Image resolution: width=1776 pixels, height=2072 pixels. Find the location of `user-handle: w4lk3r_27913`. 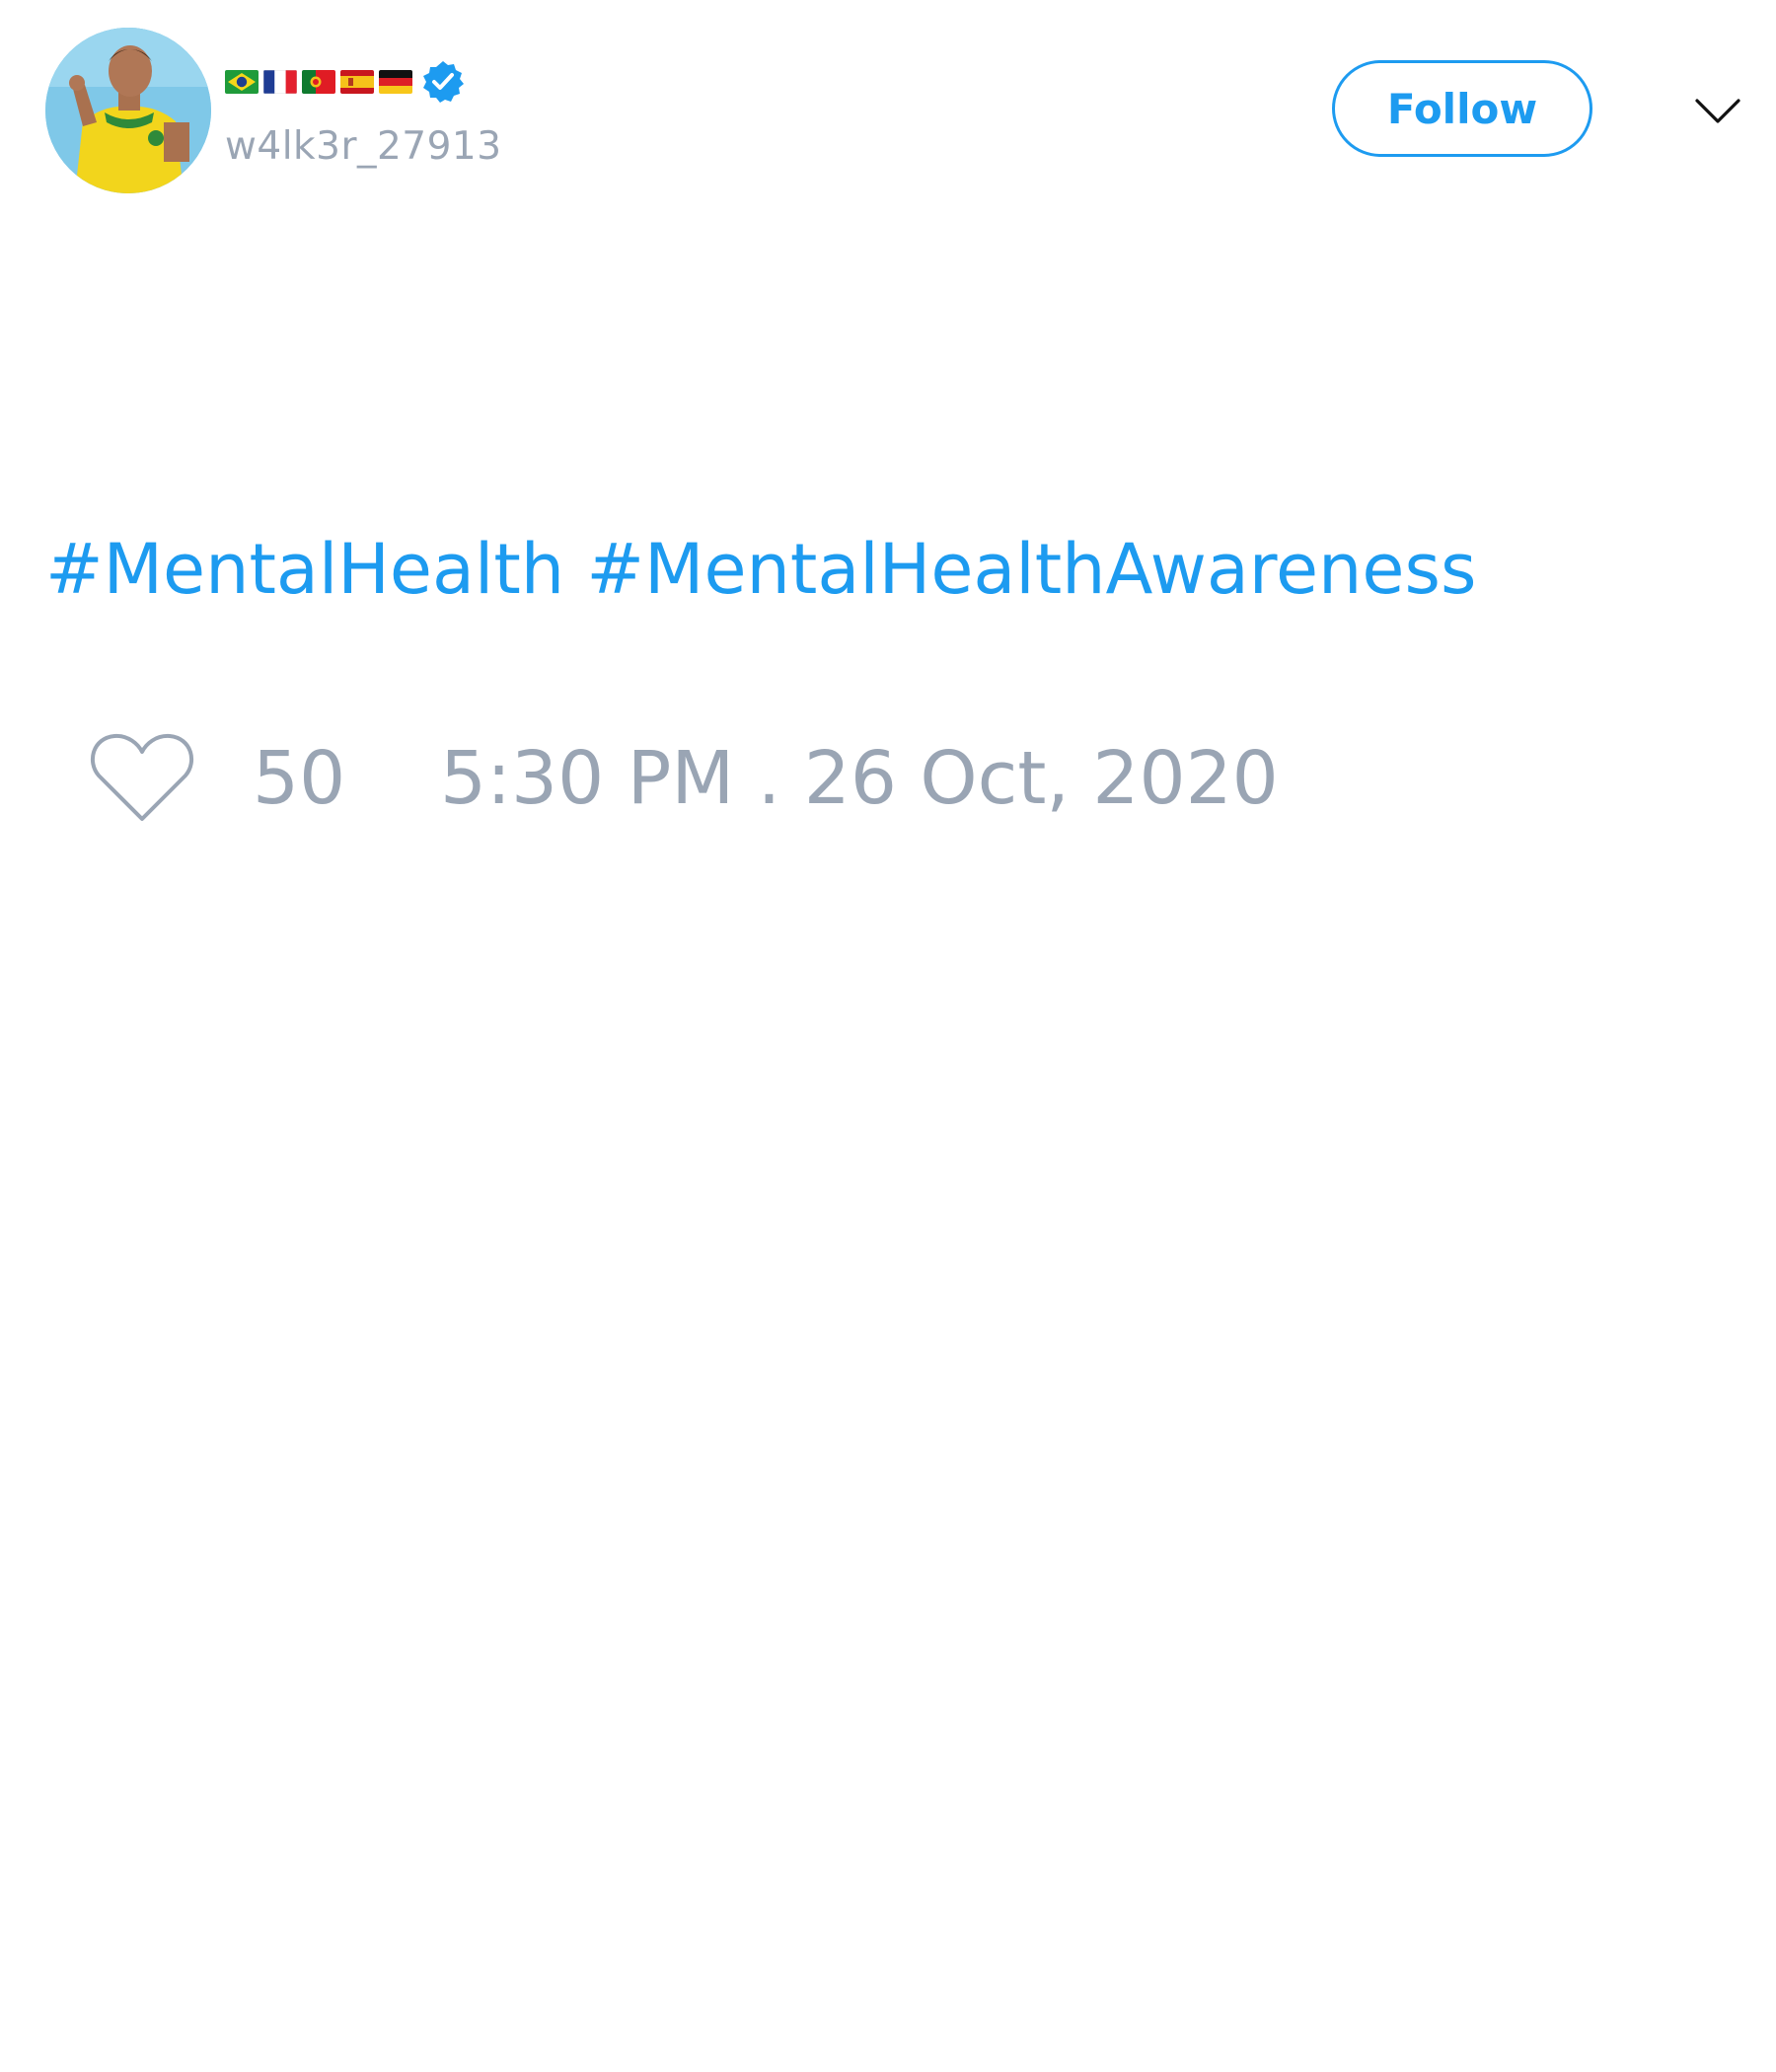

user-handle: w4lk3r_27913 is located at coordinates (364, 147).